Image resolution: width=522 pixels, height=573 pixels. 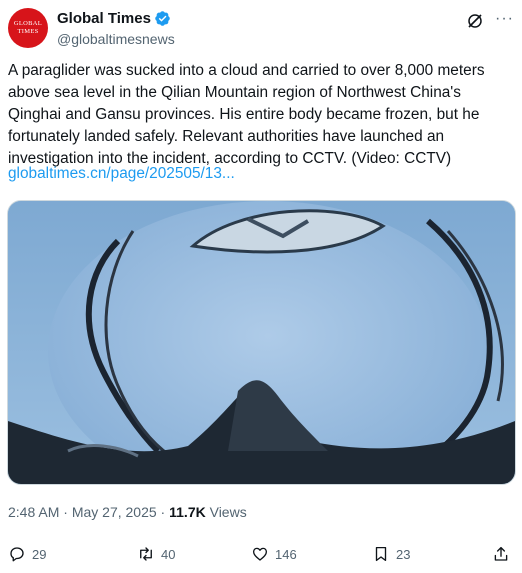 What do you see at coordinates (33, 512) in the screenshot?
I see `tweet-time: 2:48 AM` at bounding box center [33, 512].